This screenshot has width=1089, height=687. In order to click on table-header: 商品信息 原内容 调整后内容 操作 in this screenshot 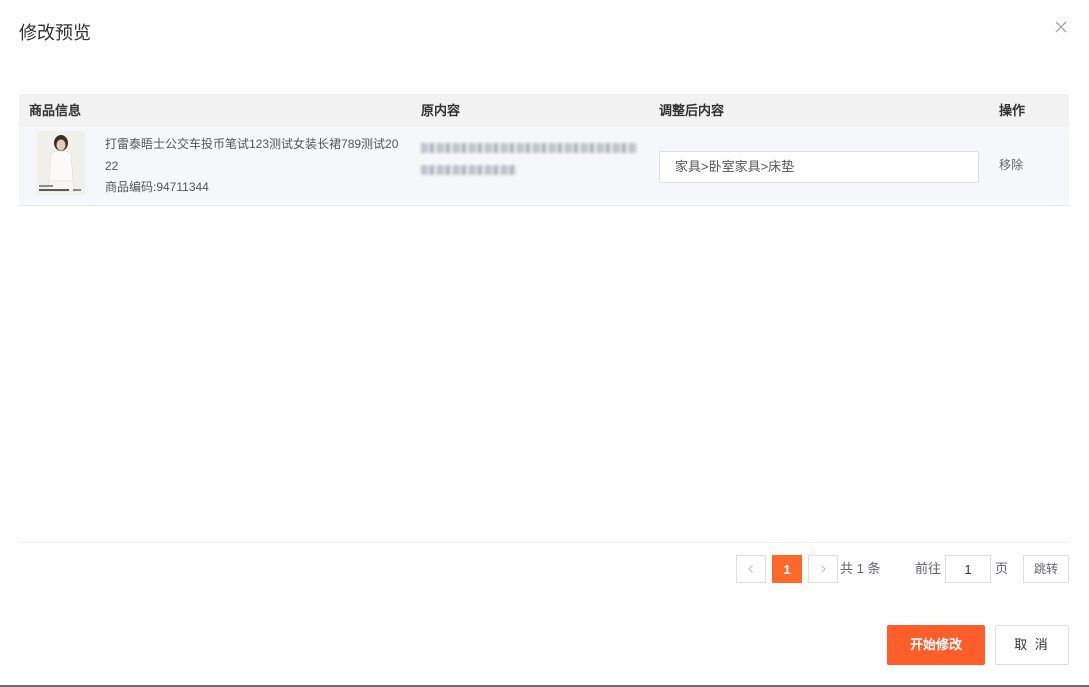, I will do `click(544, 110)`.